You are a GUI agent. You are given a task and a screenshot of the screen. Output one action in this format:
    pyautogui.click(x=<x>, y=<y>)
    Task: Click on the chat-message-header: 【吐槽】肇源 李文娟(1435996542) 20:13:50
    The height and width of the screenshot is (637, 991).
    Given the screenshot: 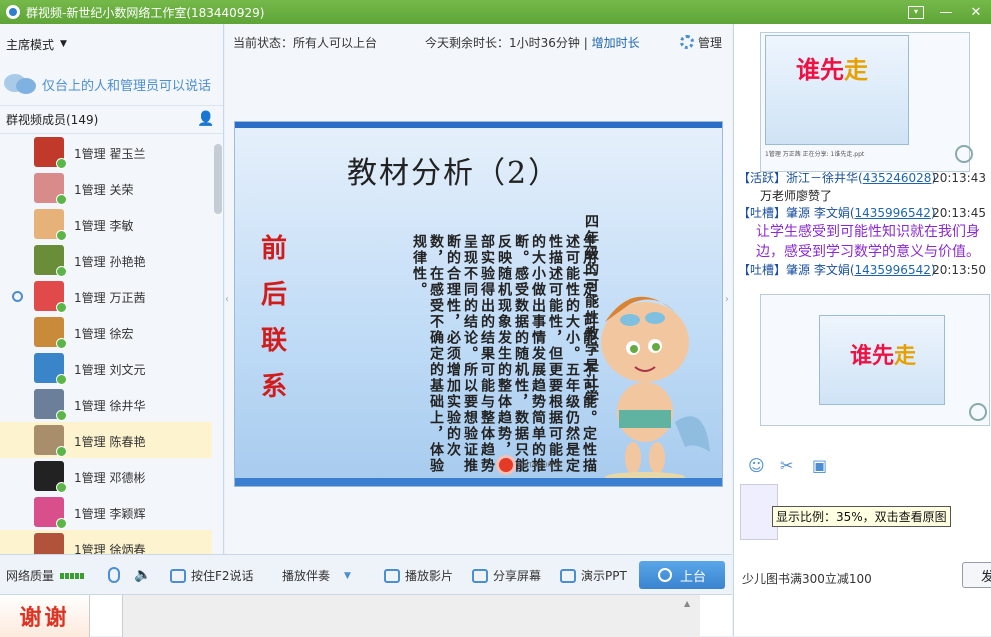 What is the action you would take?
    pyautogui.click(x=864, y=270)
    